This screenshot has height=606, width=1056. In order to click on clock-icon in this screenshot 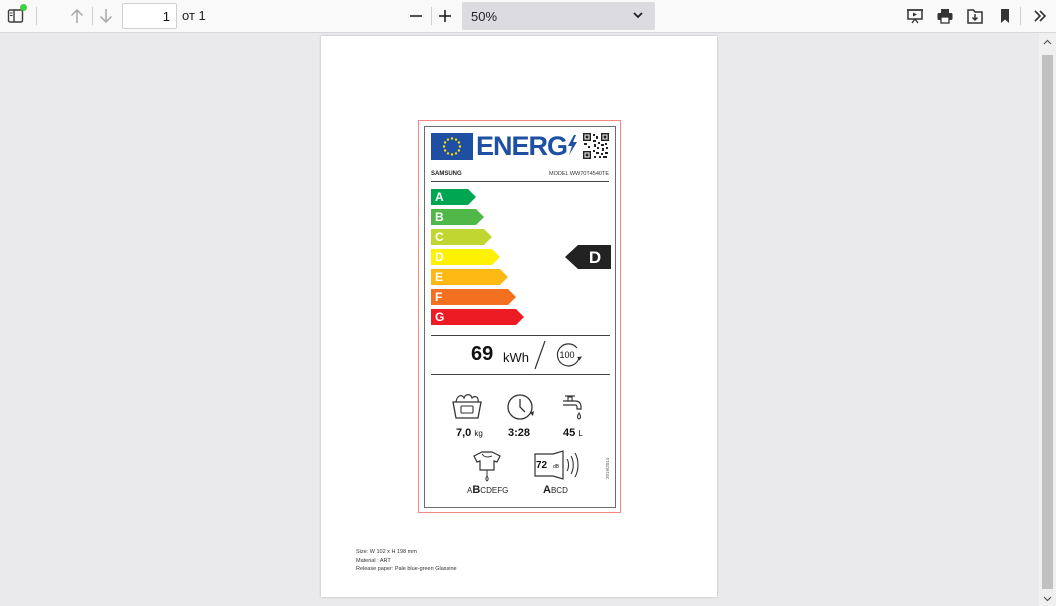, I will do `click(520, 407)`.